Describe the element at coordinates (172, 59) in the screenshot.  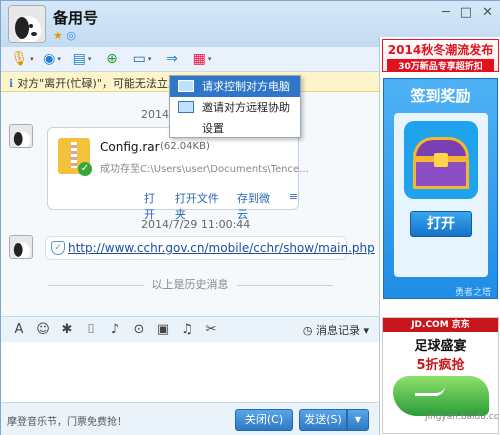
I see `share-screen-icon: ⇒` at that location.